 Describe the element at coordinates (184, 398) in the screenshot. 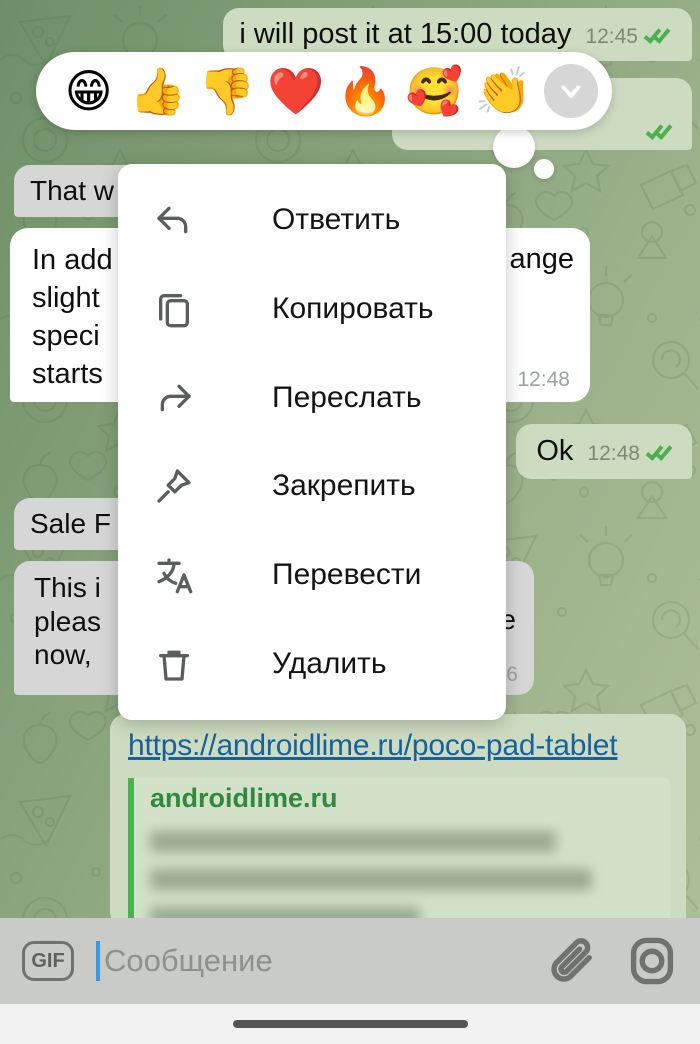

I see `forward-icon` at that location.